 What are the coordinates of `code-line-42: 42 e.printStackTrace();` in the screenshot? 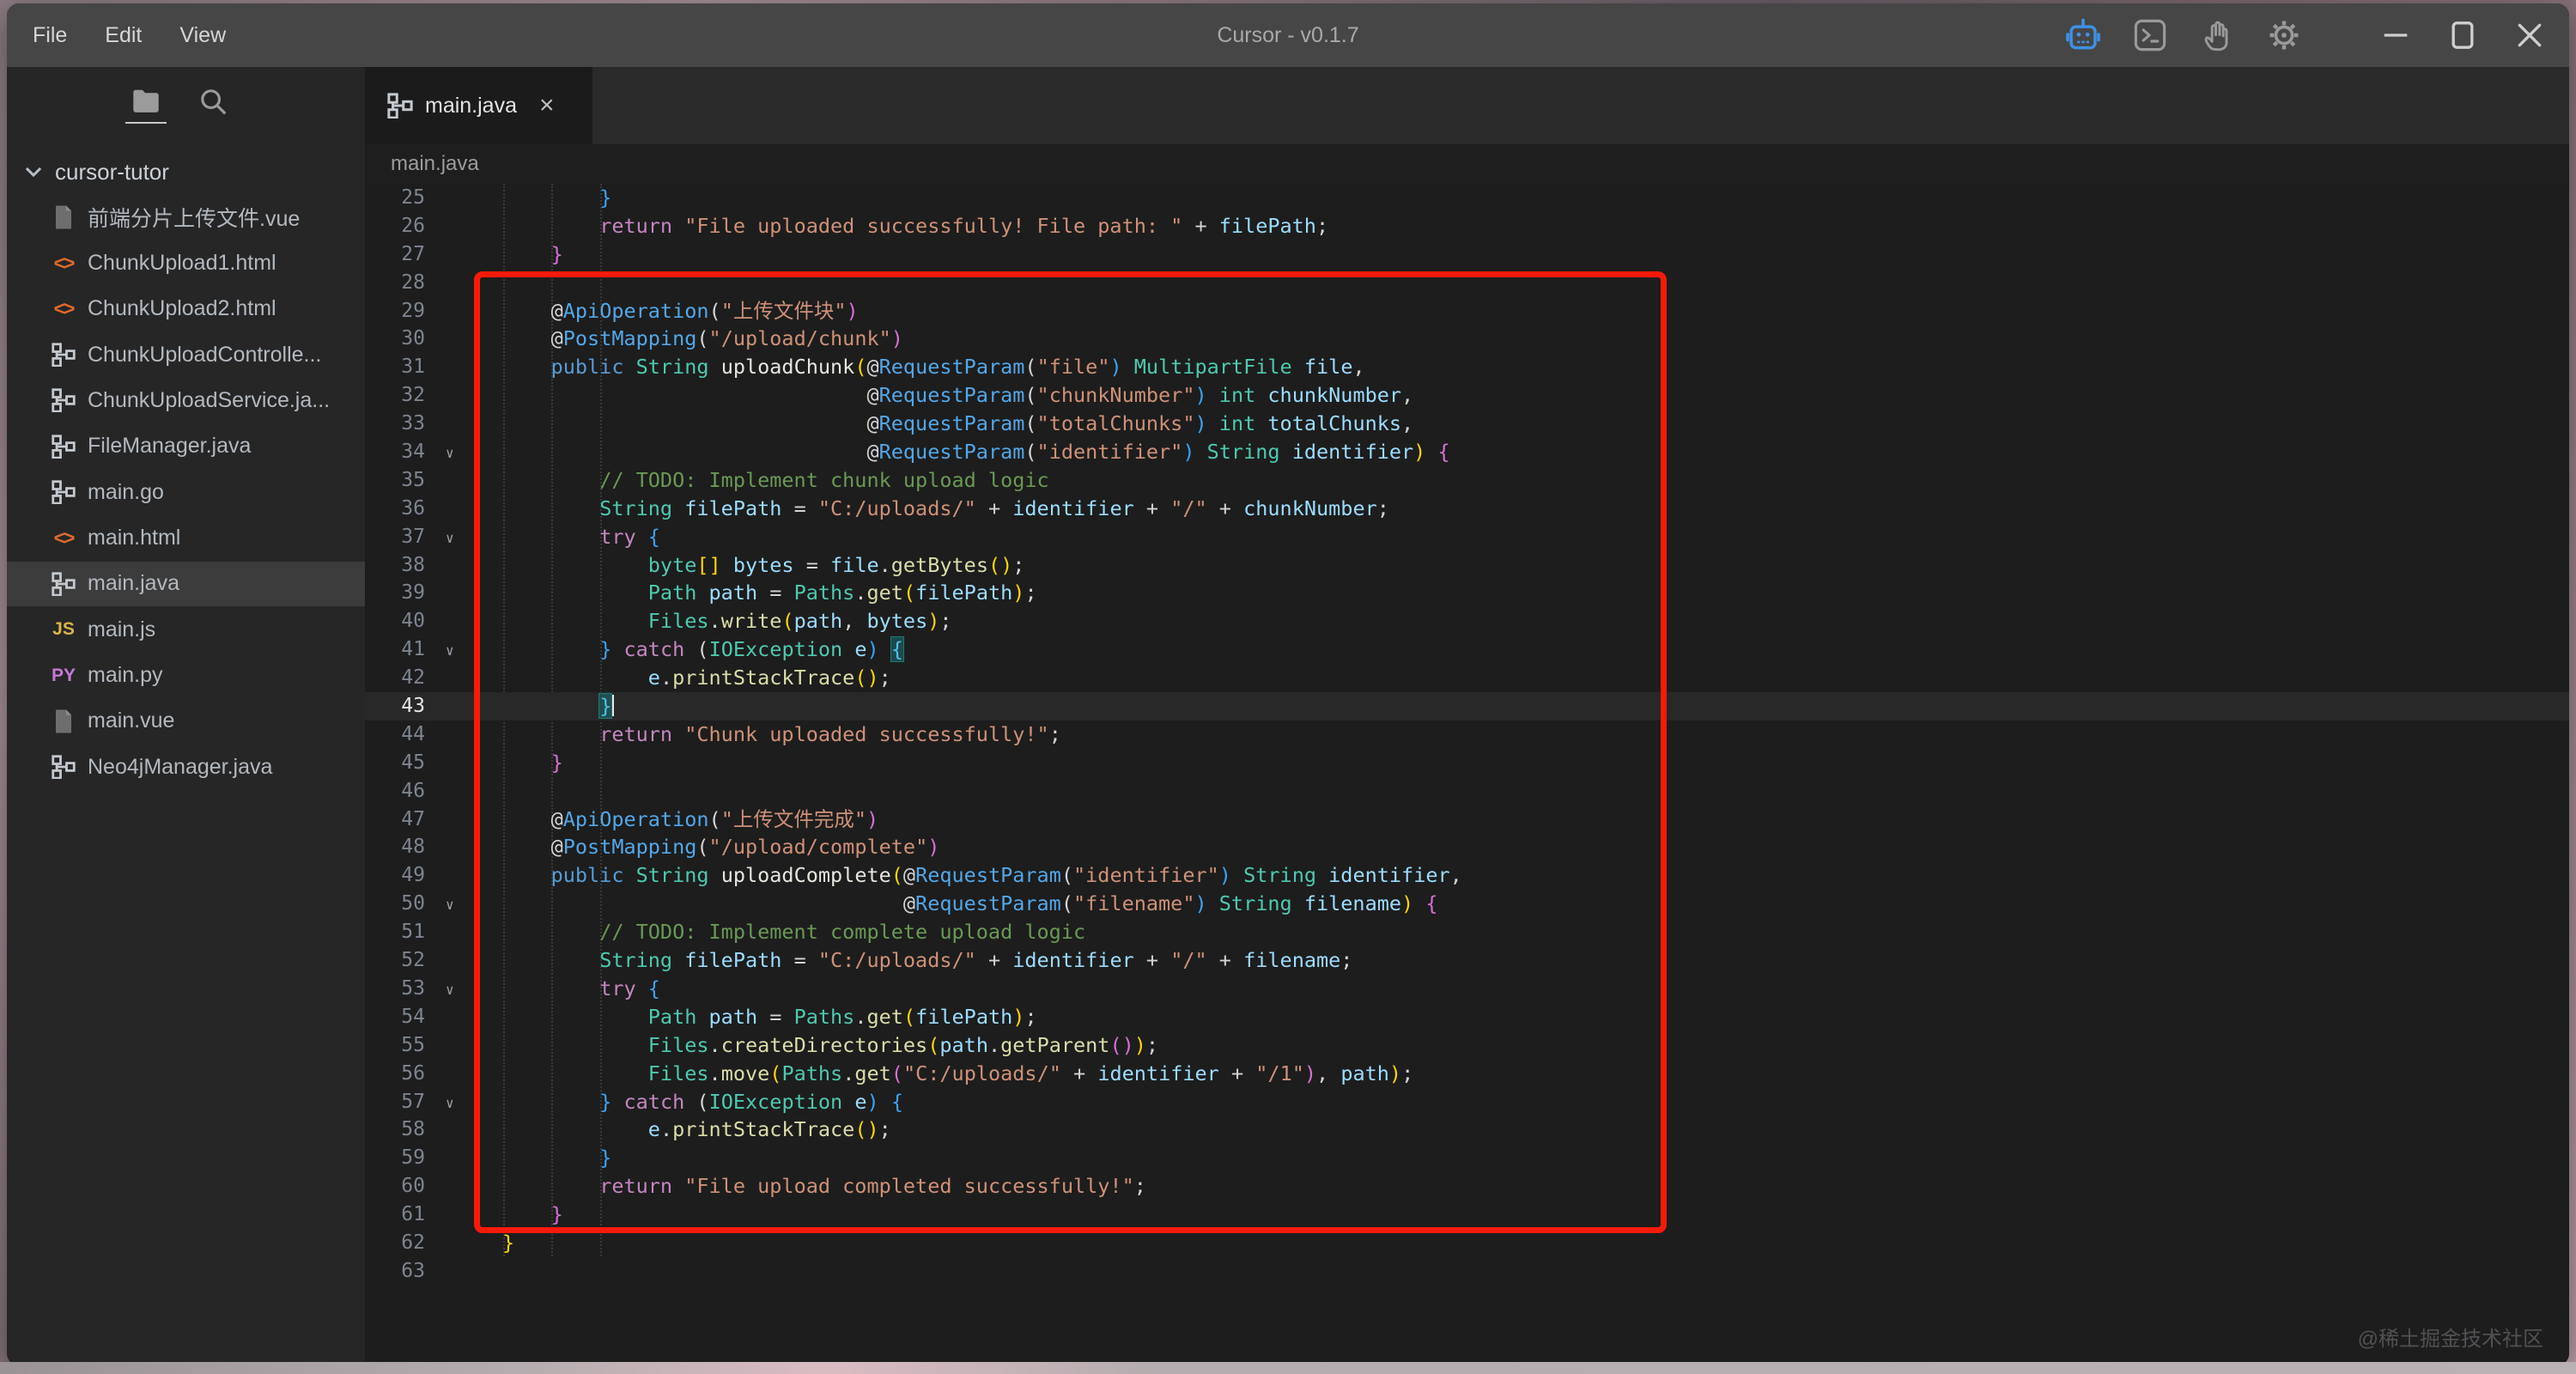 It's located at (1467, 678).